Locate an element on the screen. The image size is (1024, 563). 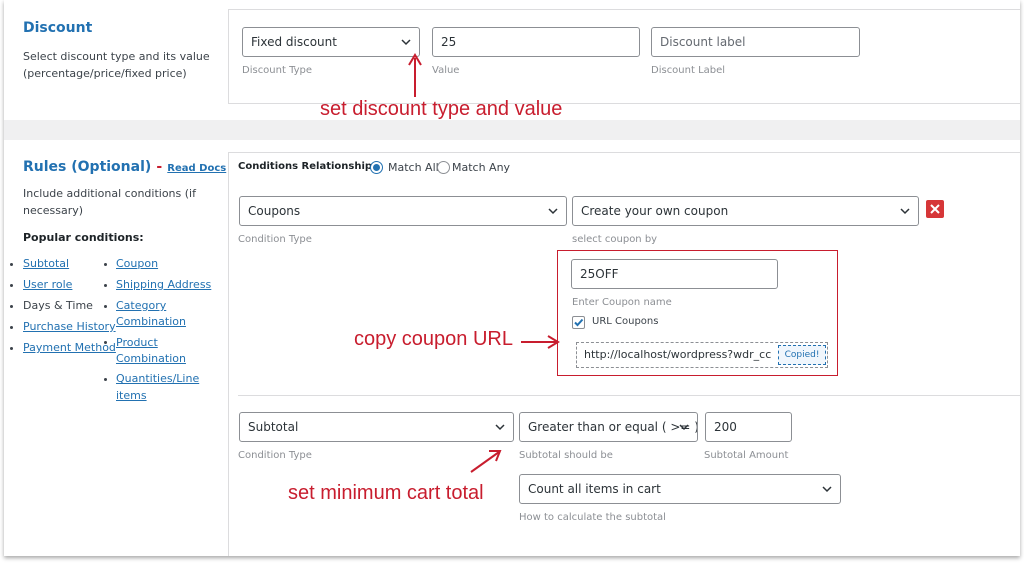
discount-title: Discount is located at coordinates (58, 28).